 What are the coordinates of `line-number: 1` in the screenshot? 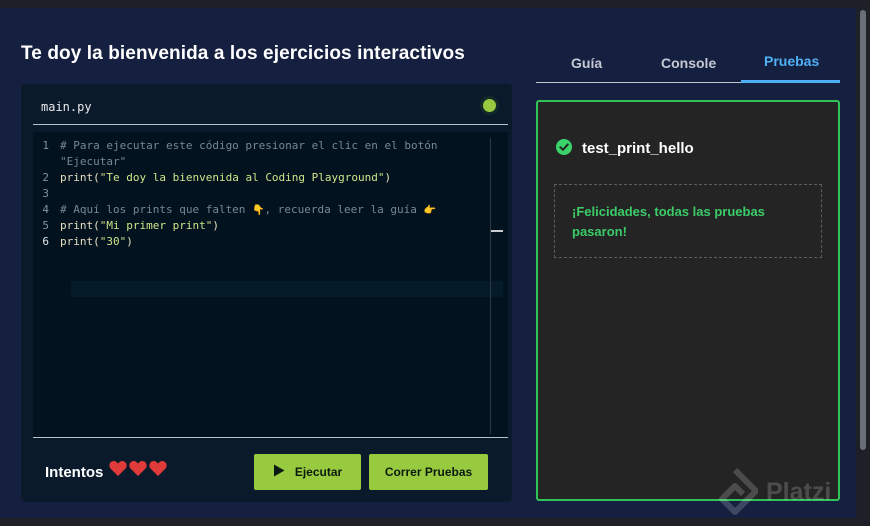 It's located at (45, 145).